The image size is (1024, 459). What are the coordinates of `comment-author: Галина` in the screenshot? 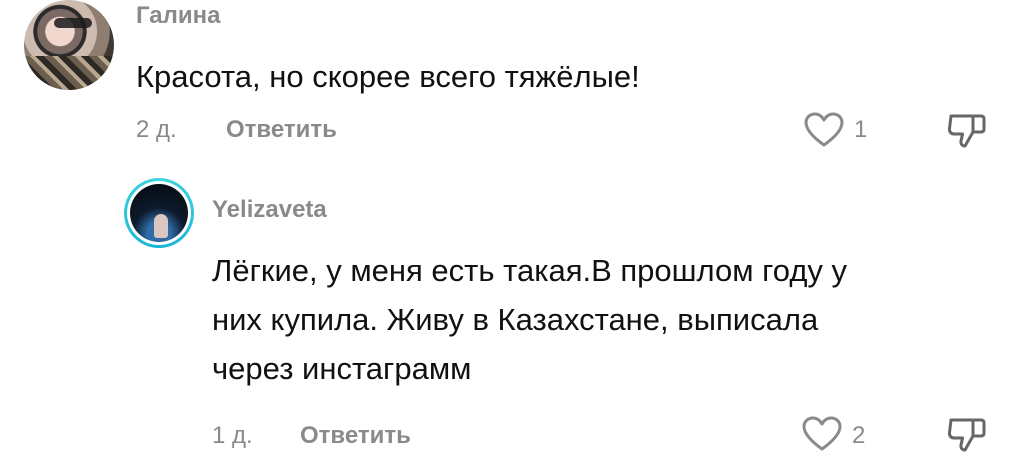 It's located at (178, 16).